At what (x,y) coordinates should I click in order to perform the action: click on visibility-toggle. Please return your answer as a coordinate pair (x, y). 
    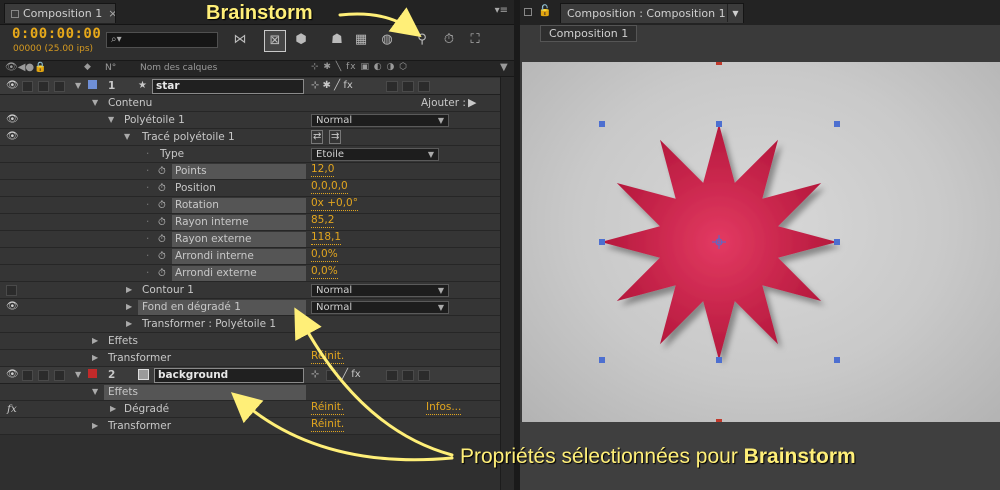
    Looking at the image, I should click on (11, 290).